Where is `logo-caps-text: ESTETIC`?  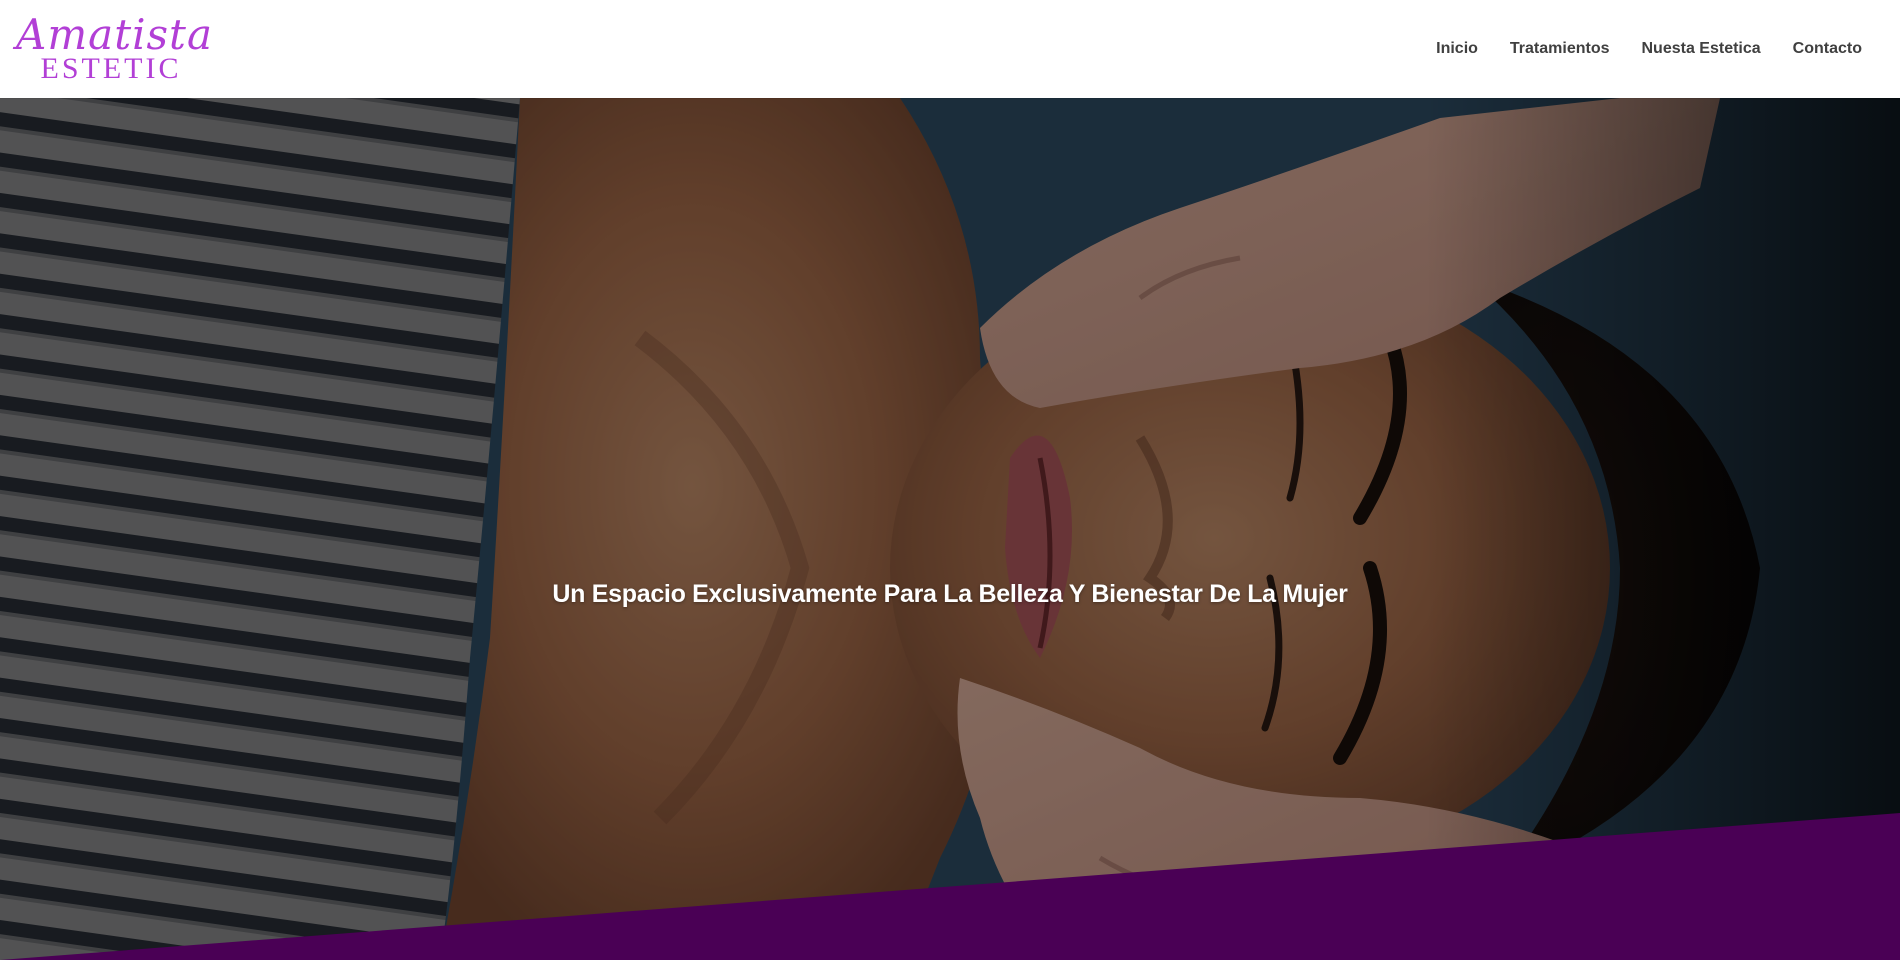 logo-caps-text: ESTETIC is located at coordinates (111, 68).